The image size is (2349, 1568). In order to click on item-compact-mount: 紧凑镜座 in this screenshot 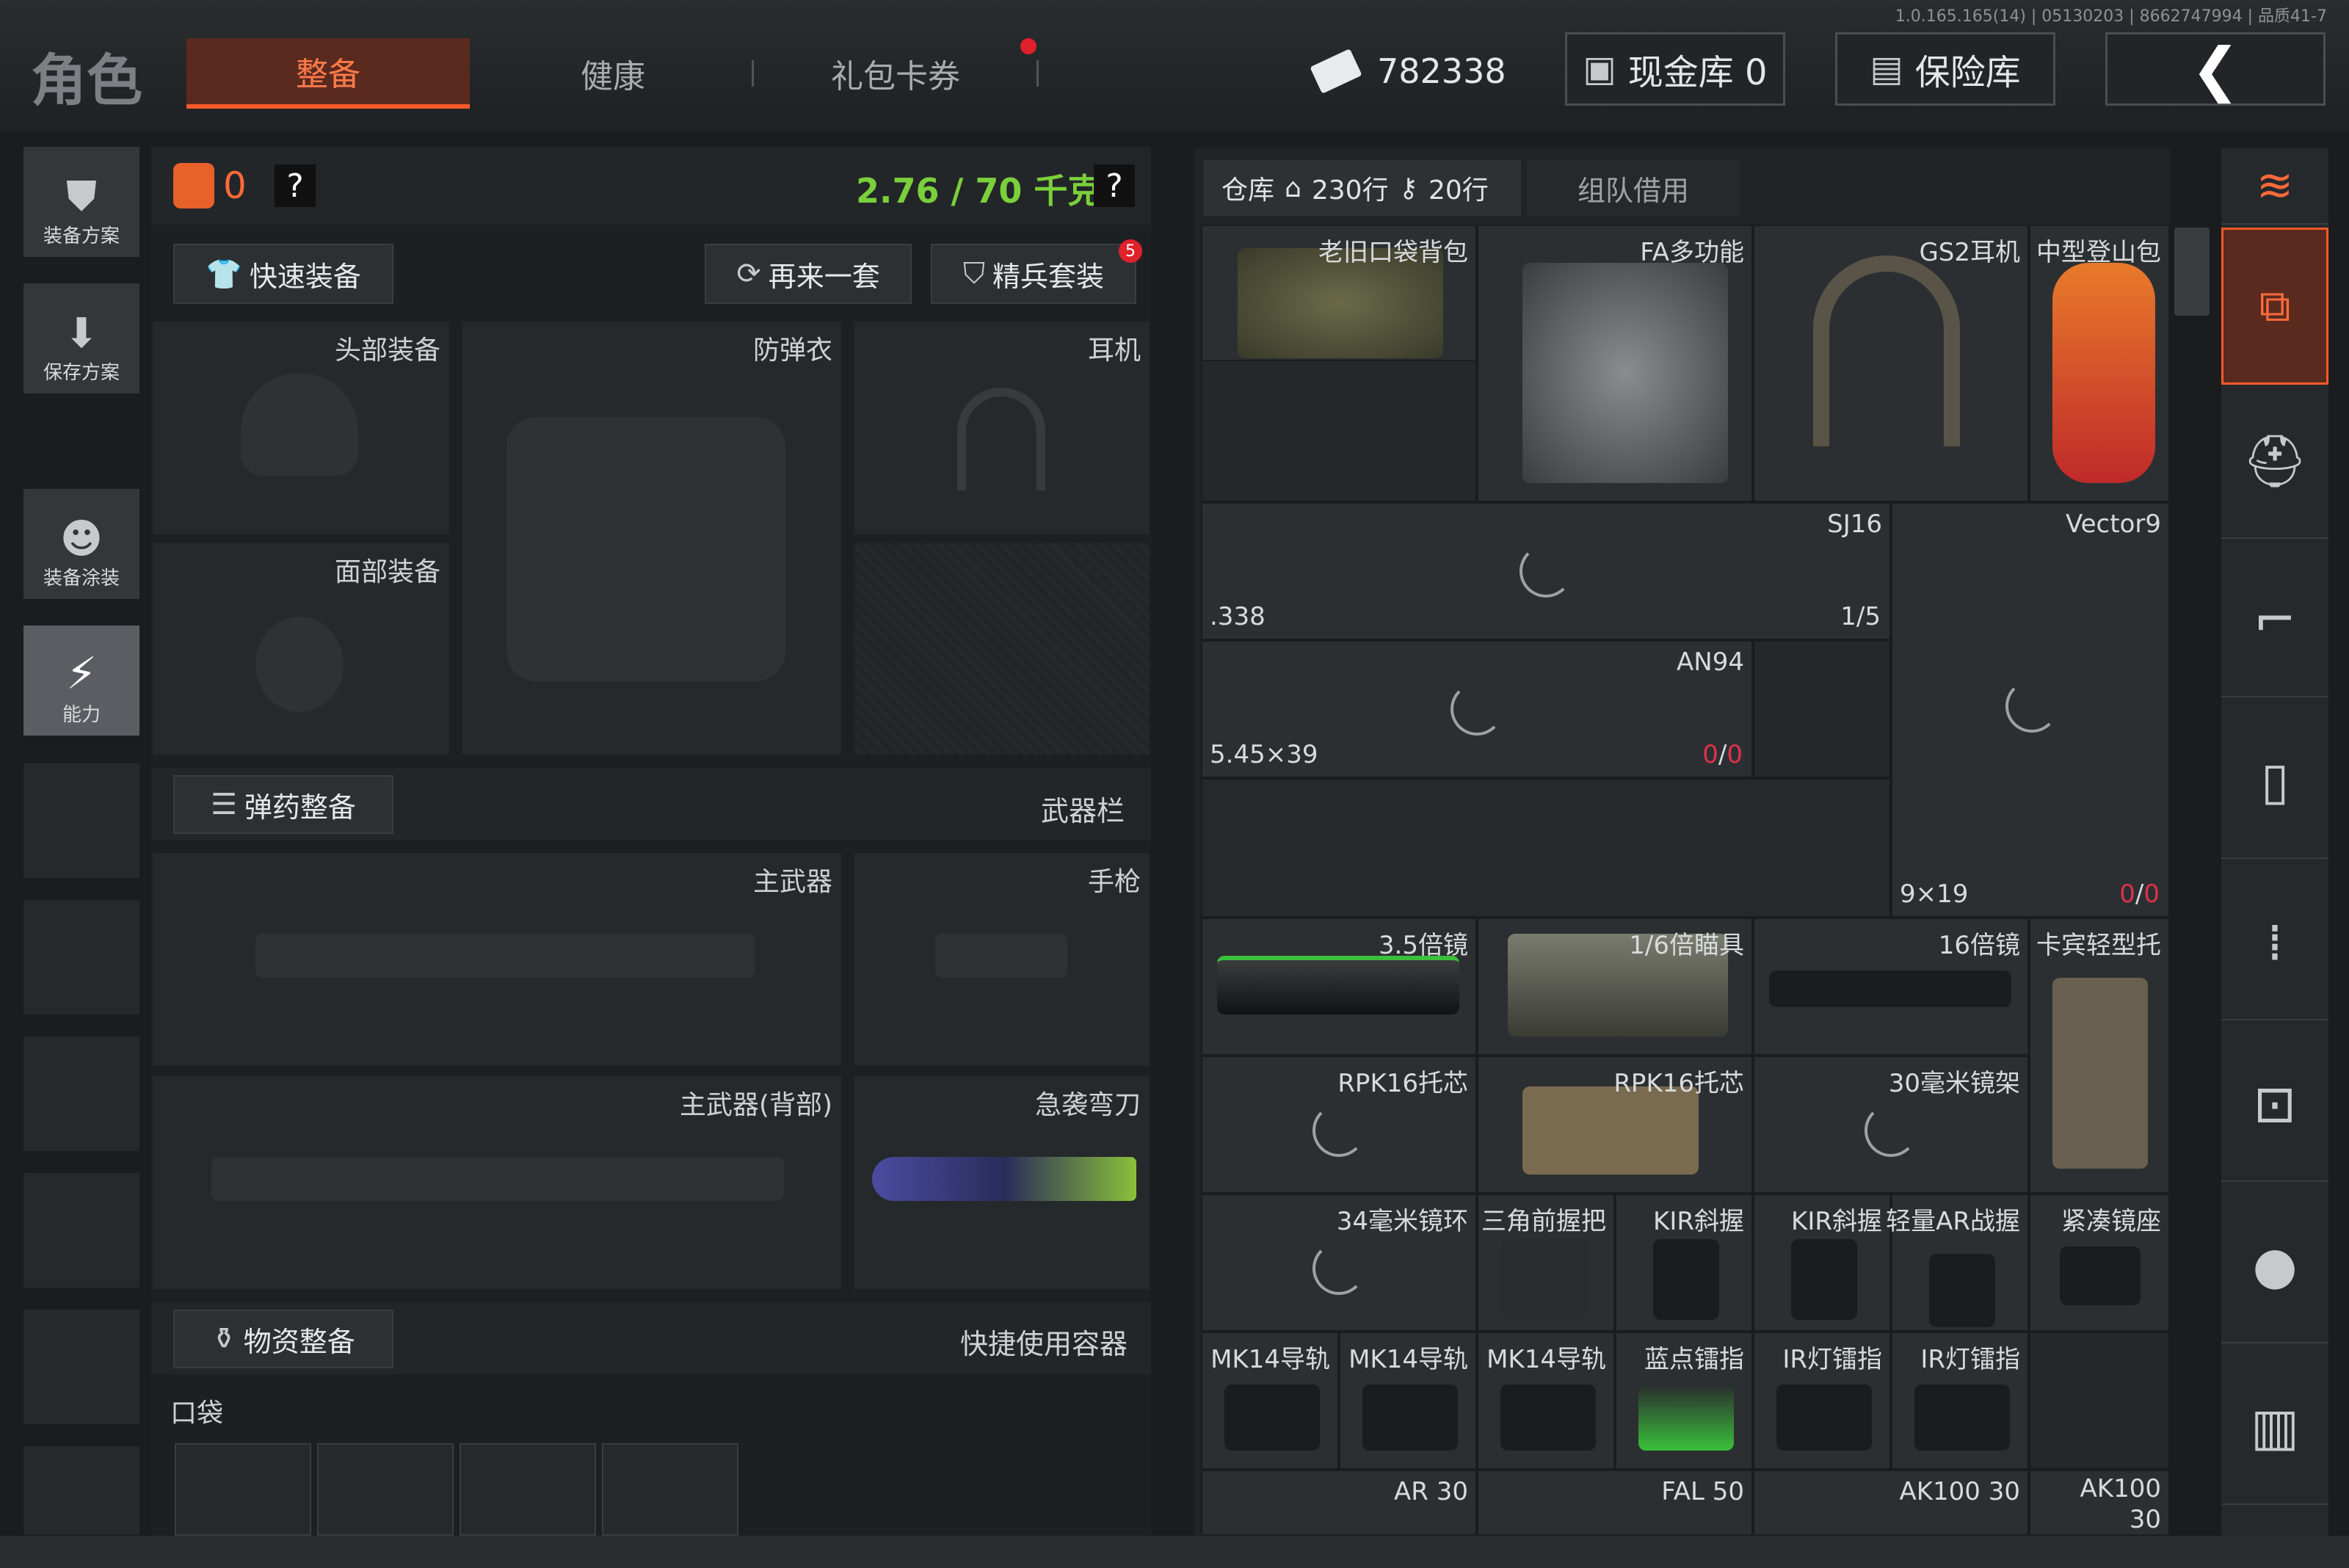, I will do `click(2099, 1263)`.